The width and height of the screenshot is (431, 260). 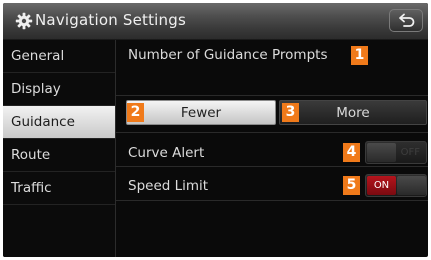 What do you see at coordinates (290, 112) in the screenshot?
I see `callout-badge-3: 3` at bounding box center [290, 112].